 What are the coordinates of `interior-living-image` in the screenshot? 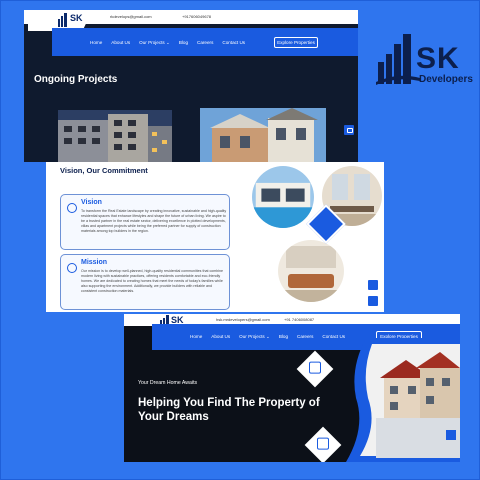 It's located at (311, 271).